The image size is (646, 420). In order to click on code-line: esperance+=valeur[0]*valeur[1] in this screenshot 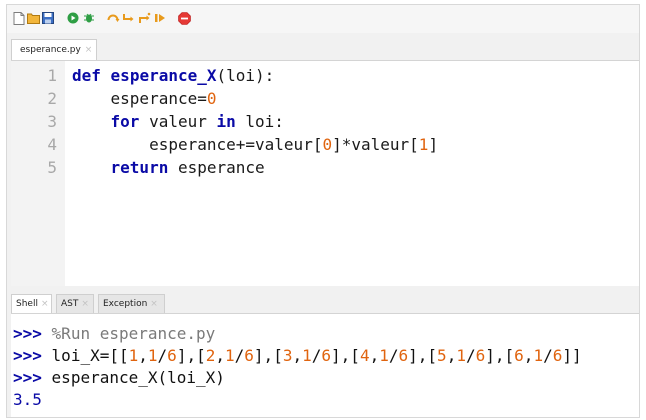, I will do `click(255, 144)`.